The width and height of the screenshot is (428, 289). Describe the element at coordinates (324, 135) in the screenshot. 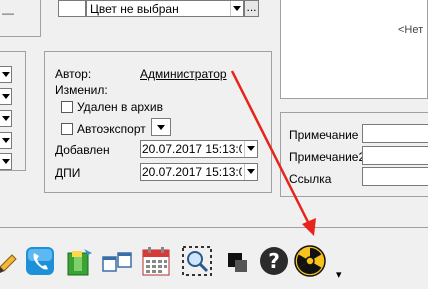

I see `note-label: Примечание` at that location.